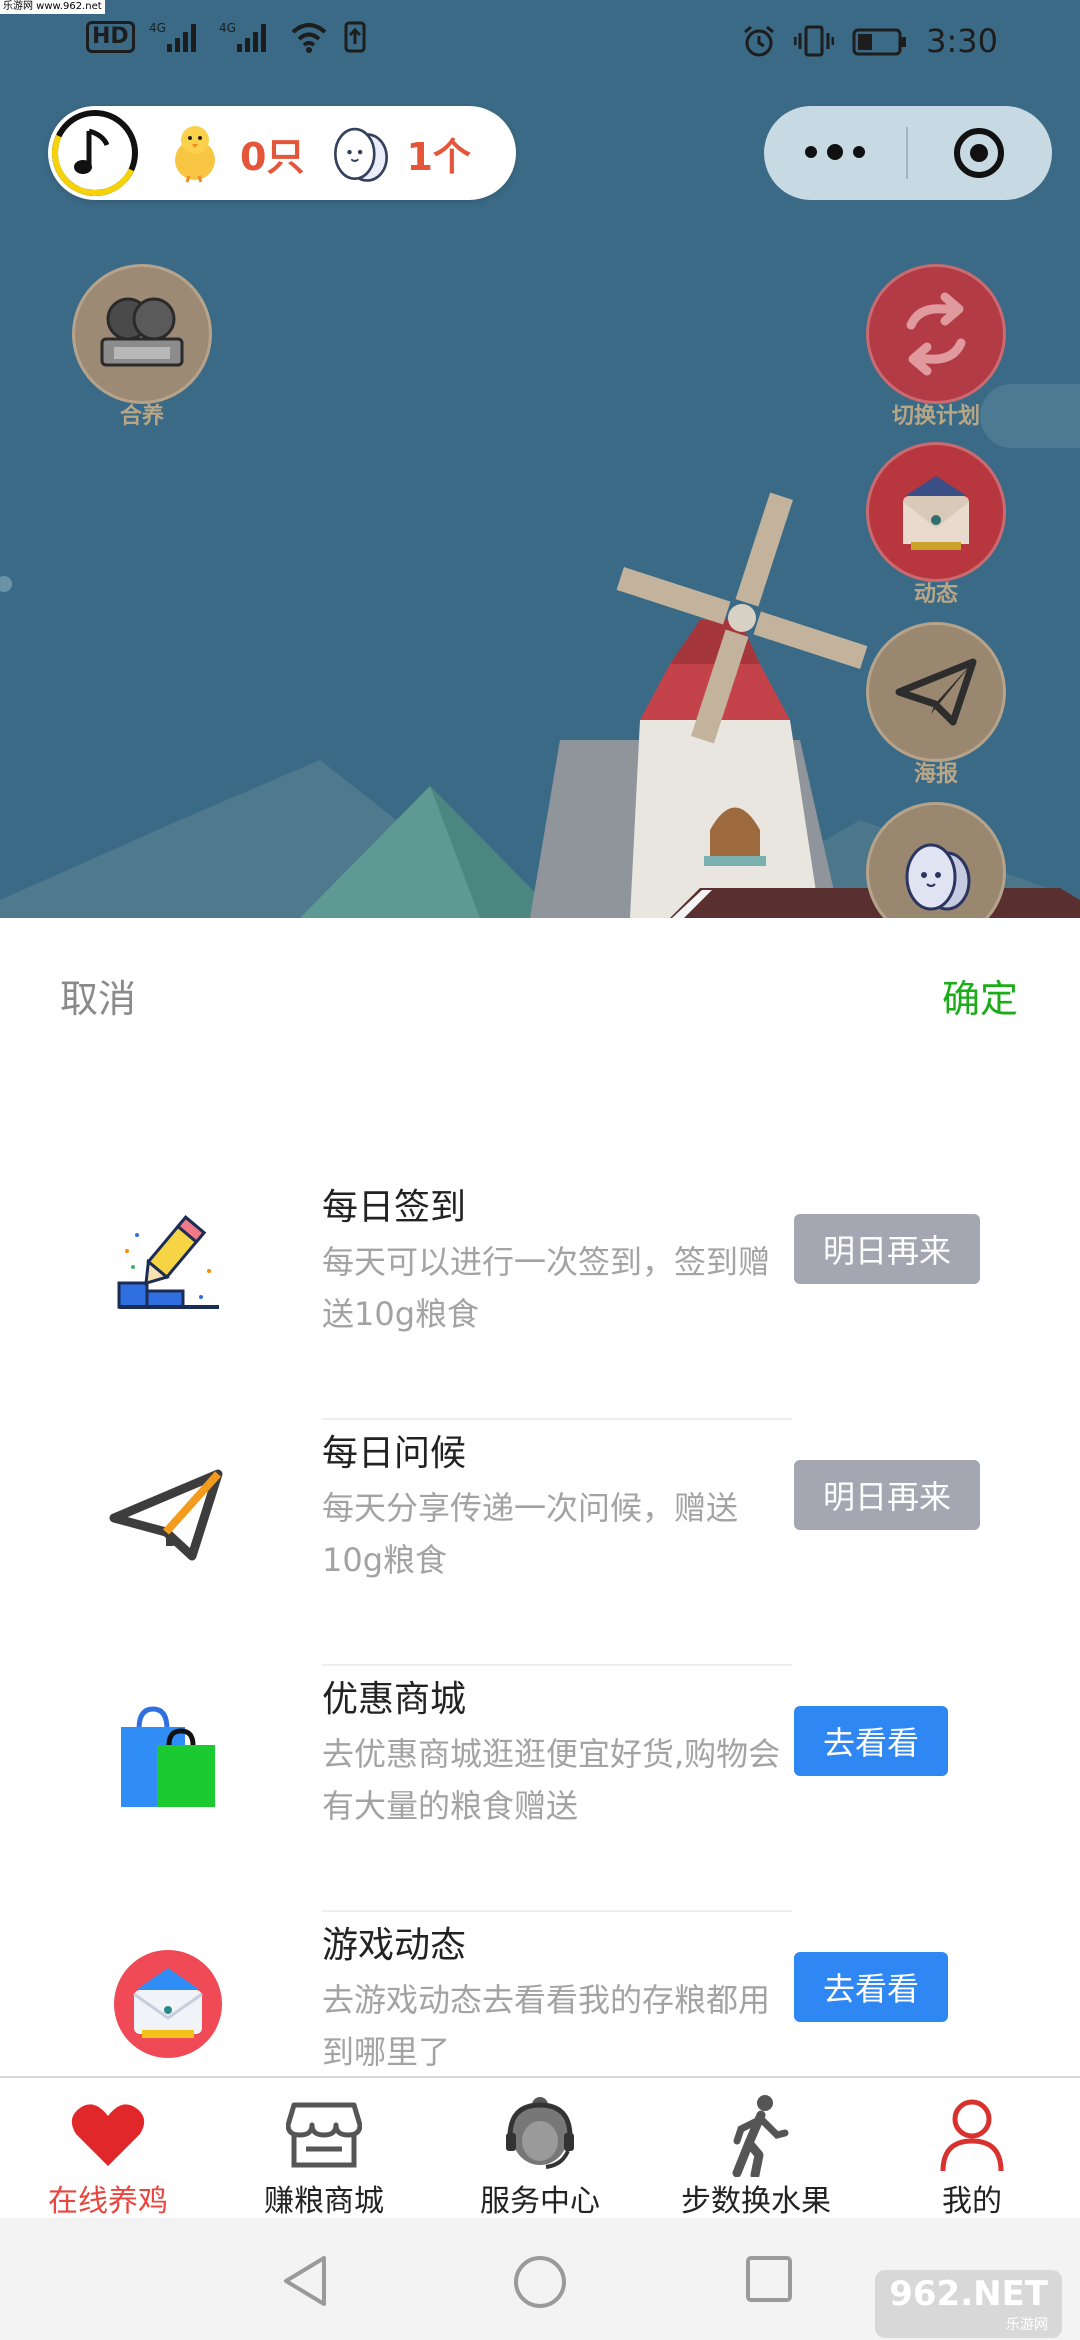 The width and height of the screenshot is (1080, 2340). I want to click on egg-icon, so click(361, 153).